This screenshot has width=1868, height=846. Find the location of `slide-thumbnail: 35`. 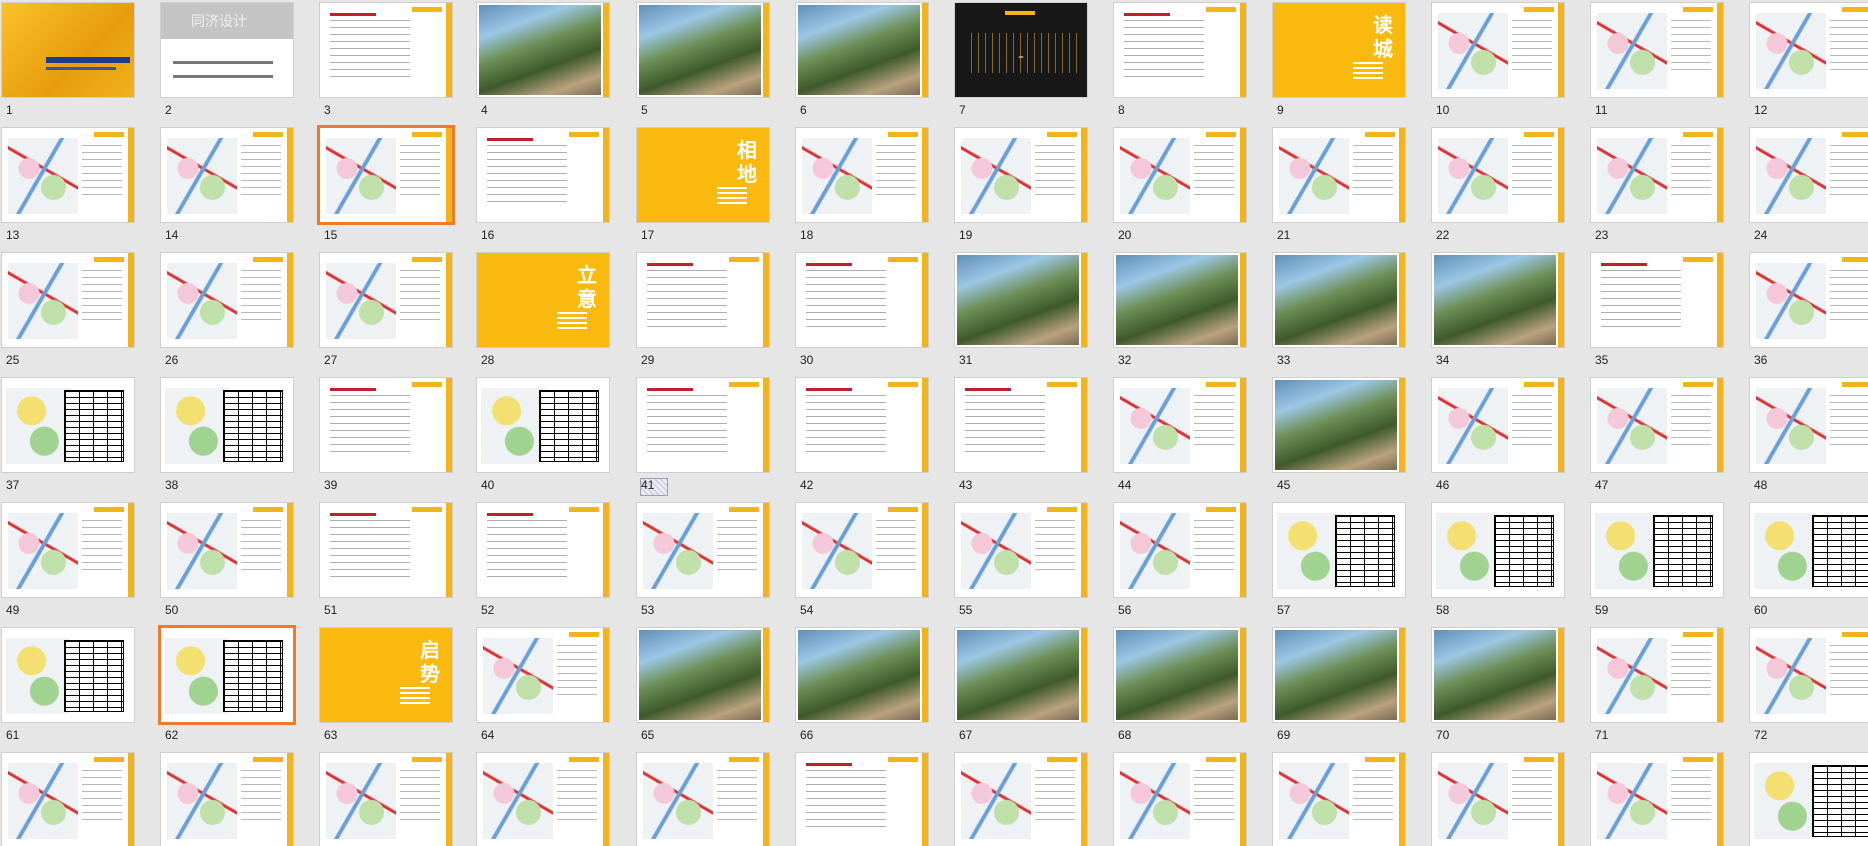

slide-thumbnail: 35 is located at coordinates (1657, 313).